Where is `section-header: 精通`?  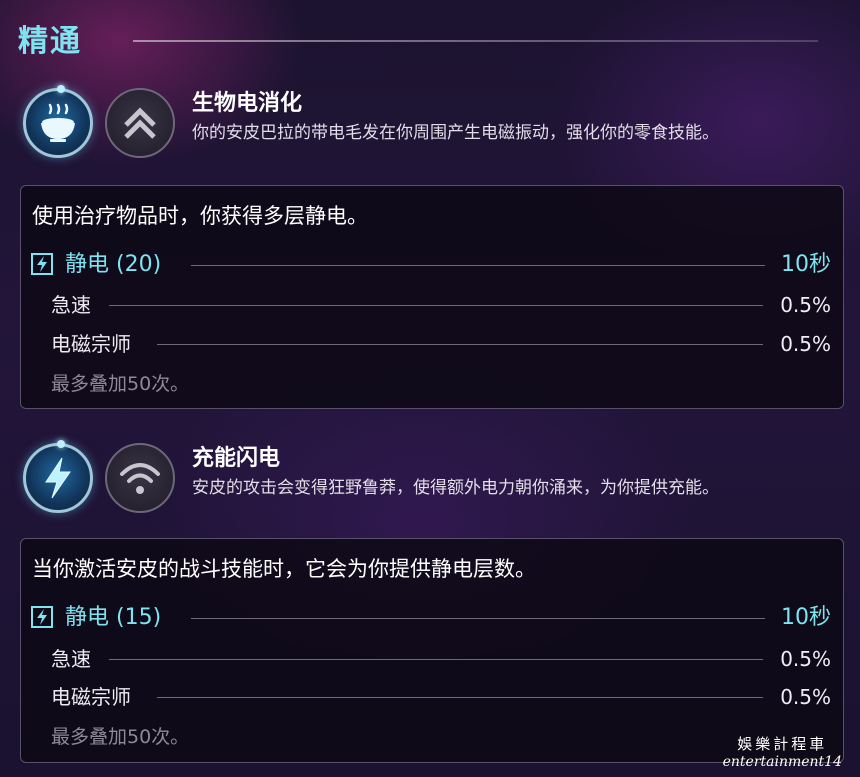 section-header: 精通 is located at coordinates (418, 44).